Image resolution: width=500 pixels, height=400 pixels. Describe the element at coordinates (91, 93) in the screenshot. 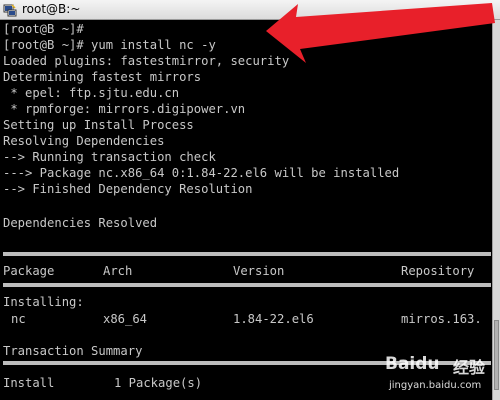

I see `terminal-line: * epel: ftp.sjtu.edu.cn` at that location.